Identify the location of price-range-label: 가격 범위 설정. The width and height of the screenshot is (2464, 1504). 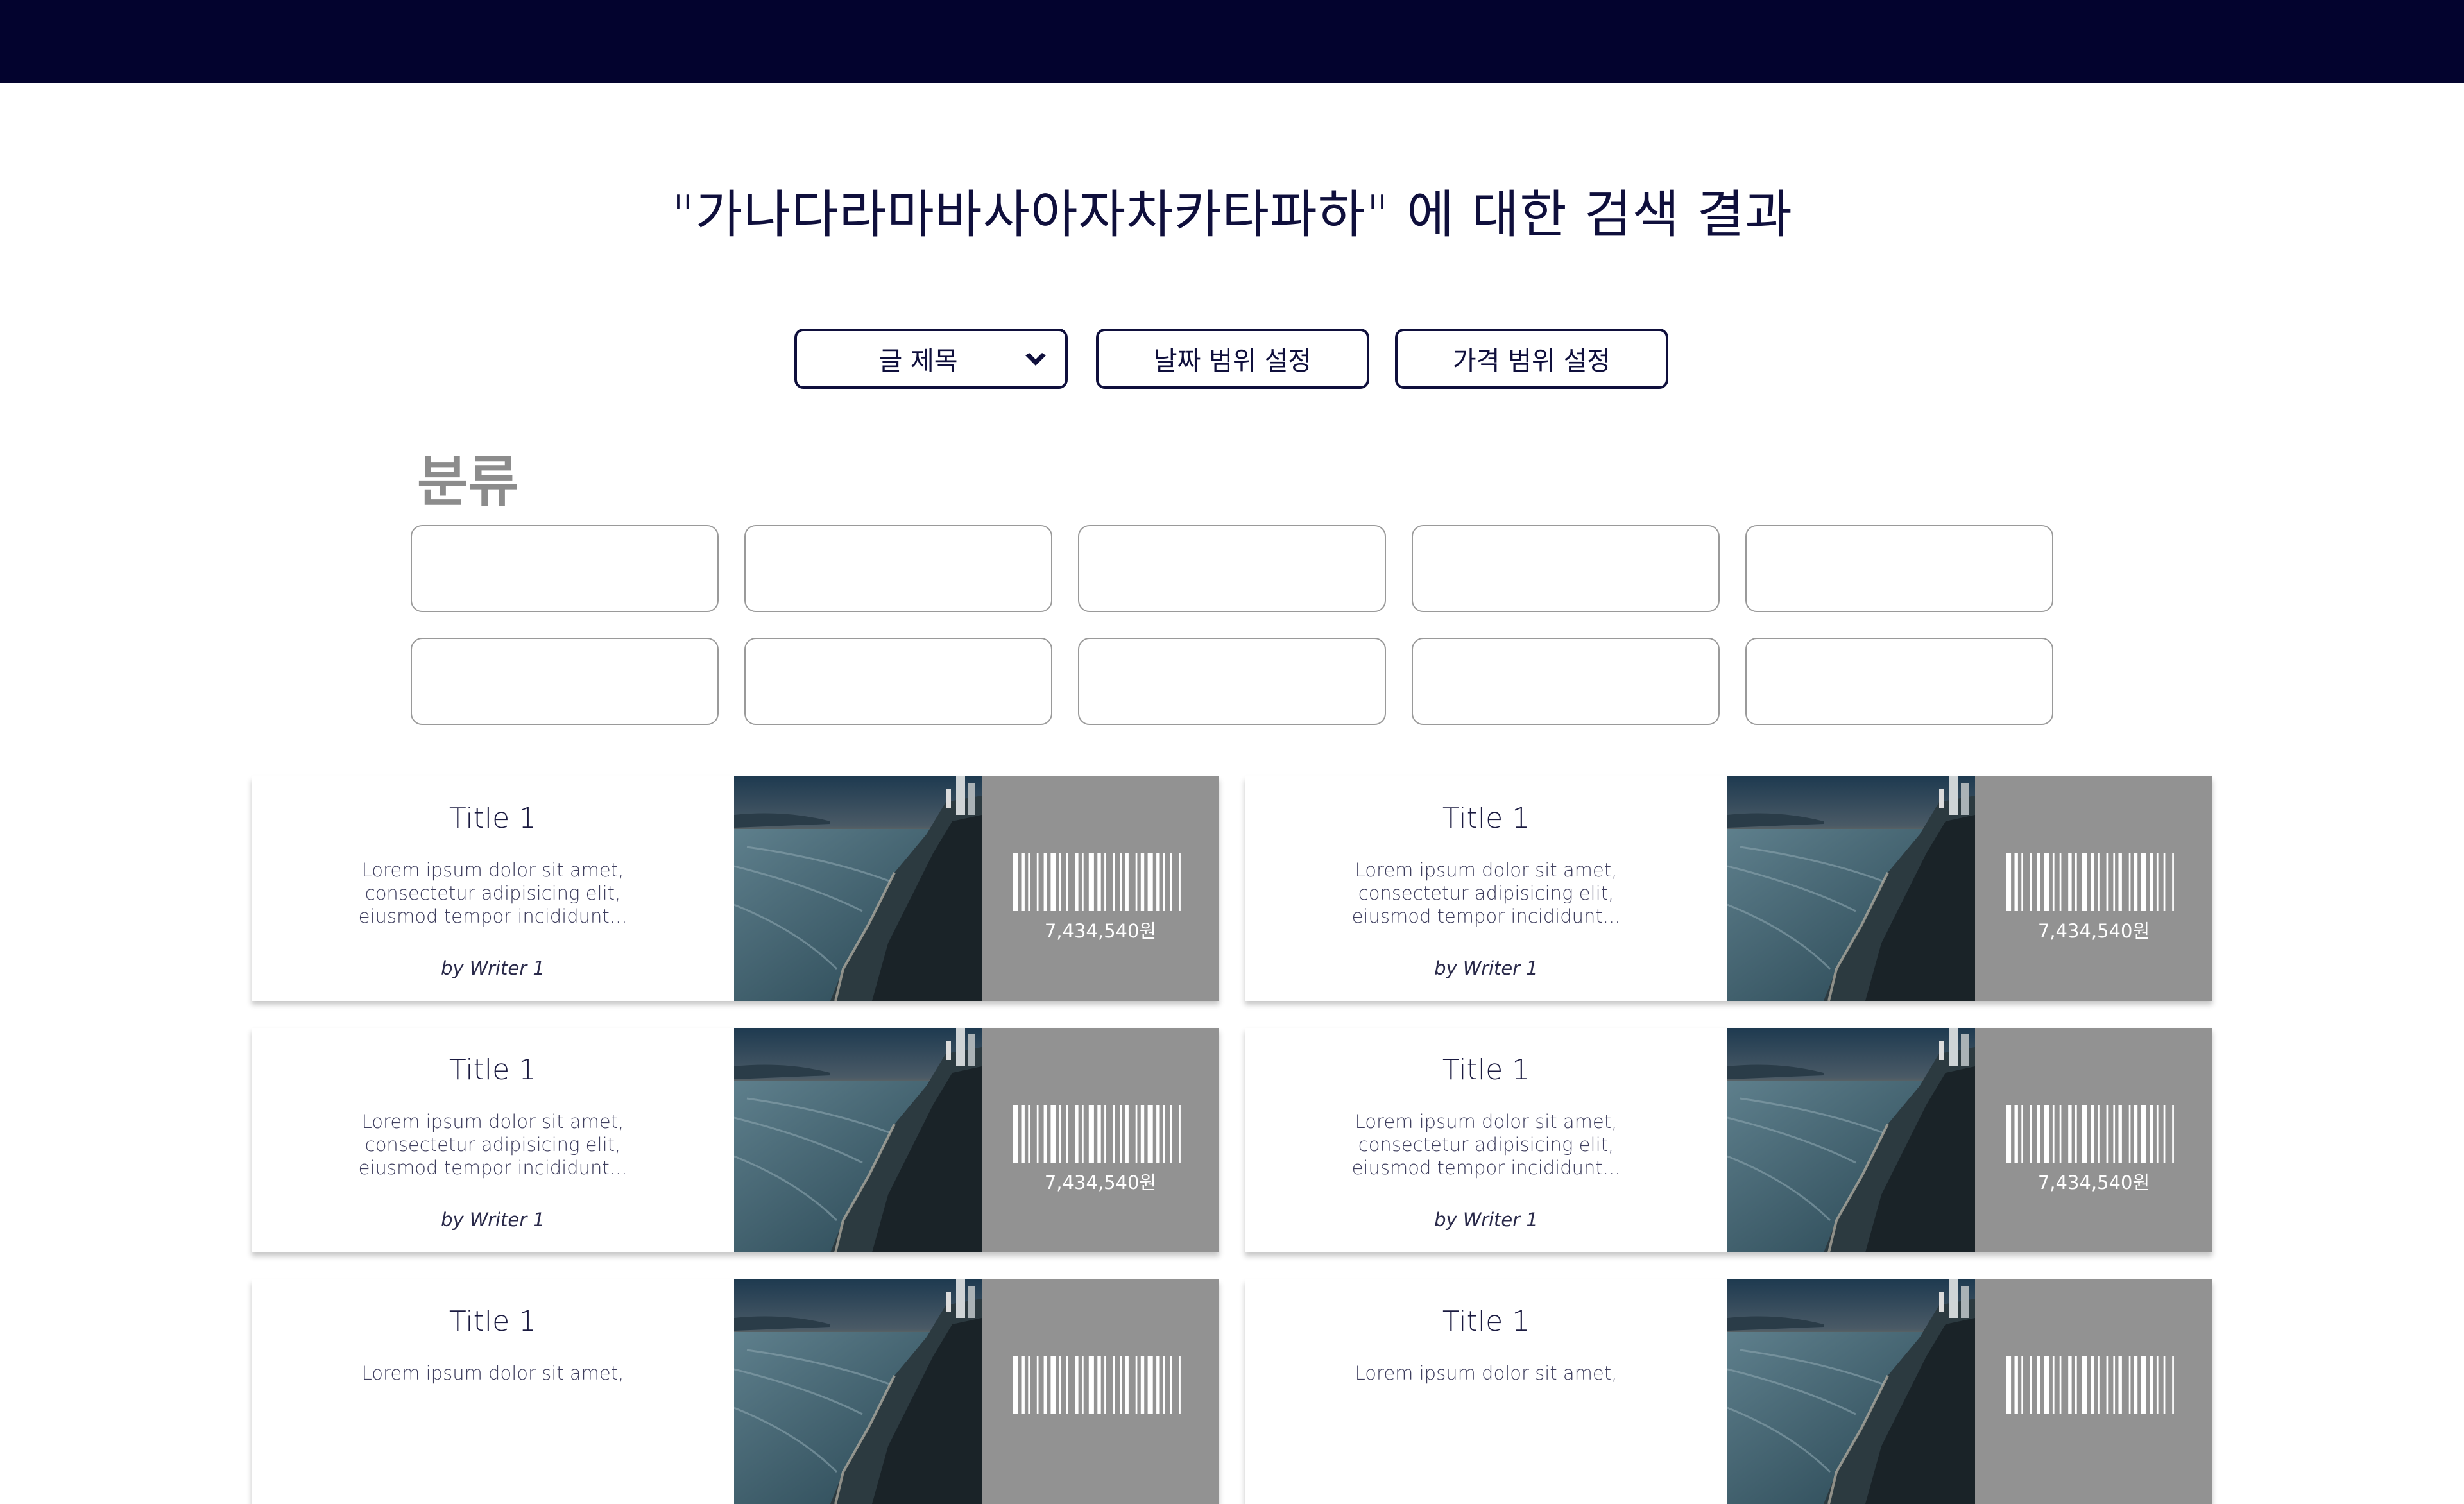
(1532, 361).